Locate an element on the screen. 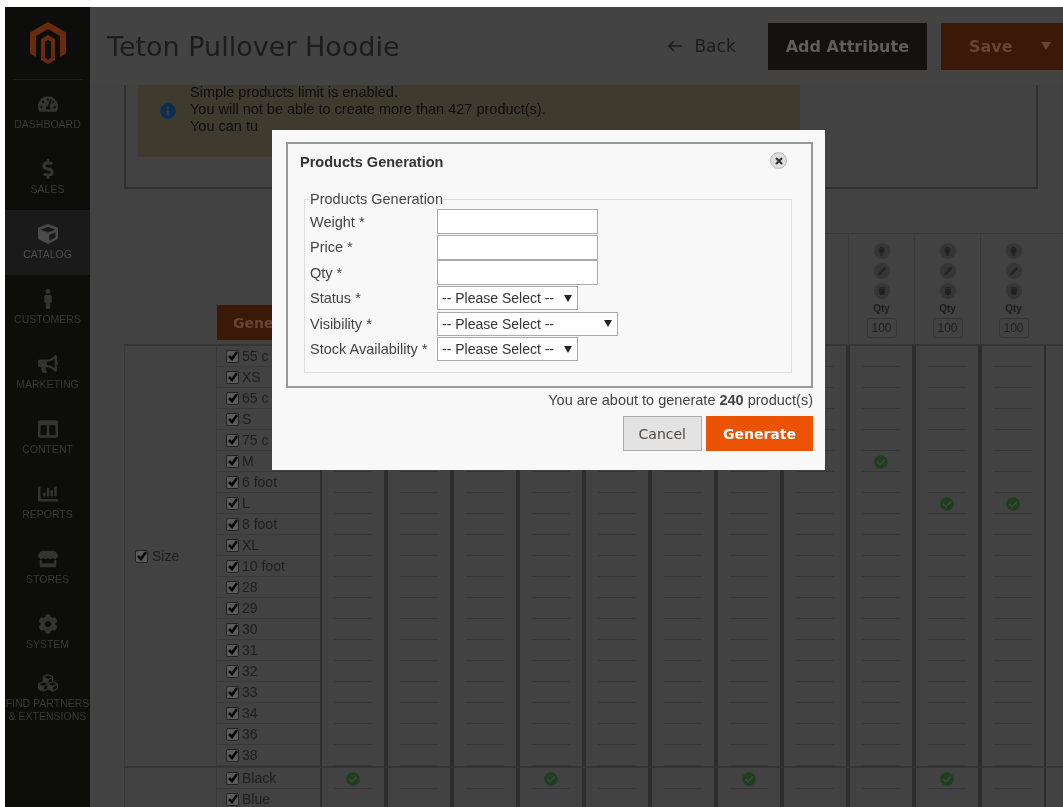 Image resolution: width=1063 pixels, height=807 pixels. close-button is located at coordinates (778, 160).